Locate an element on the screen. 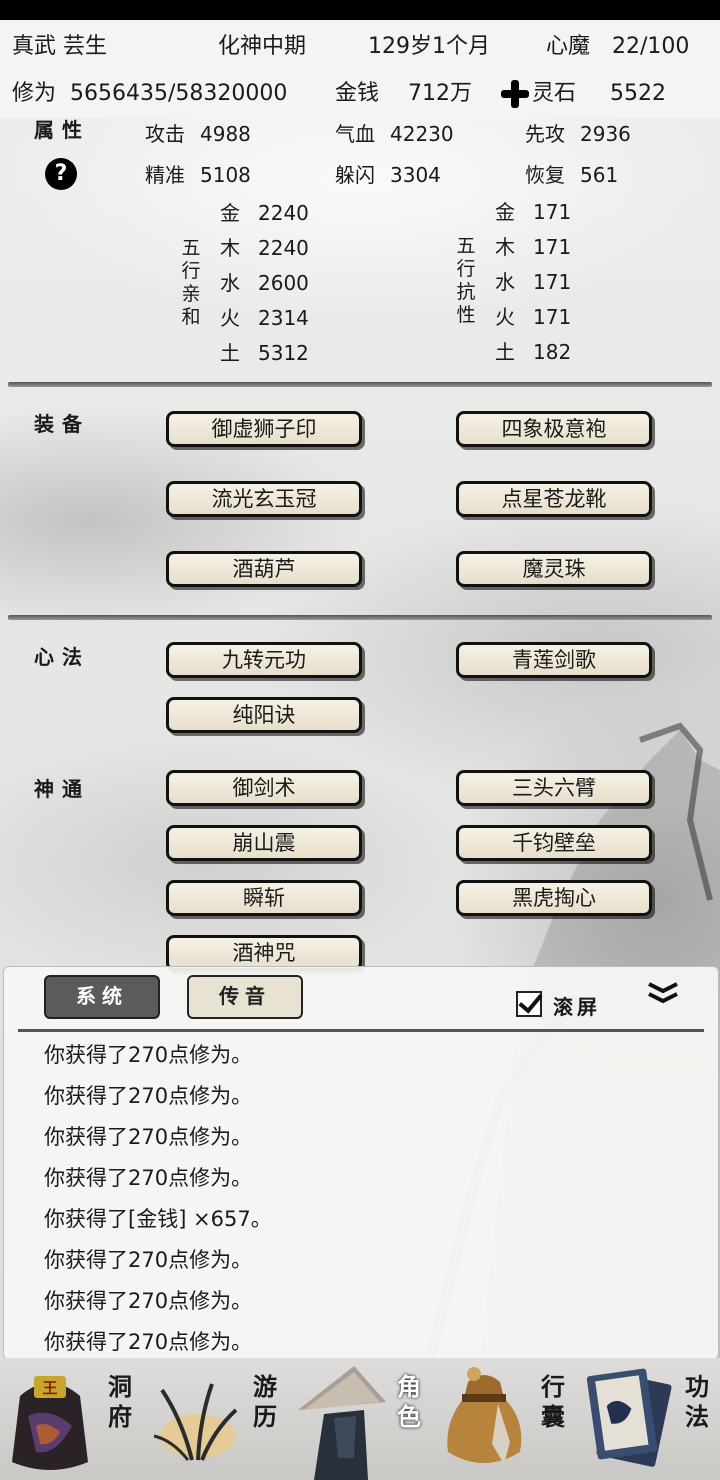 The height and width of the screenshot is (1480, 720). attributes-title: 属性 is located at coordinates (62, 130).